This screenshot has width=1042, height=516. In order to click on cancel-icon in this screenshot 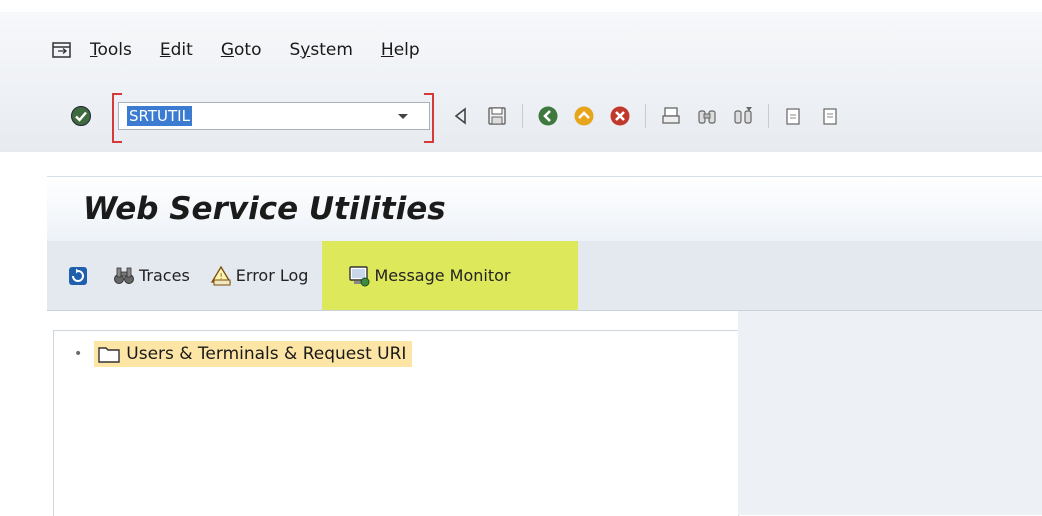, I will do `click(620, 116)`.